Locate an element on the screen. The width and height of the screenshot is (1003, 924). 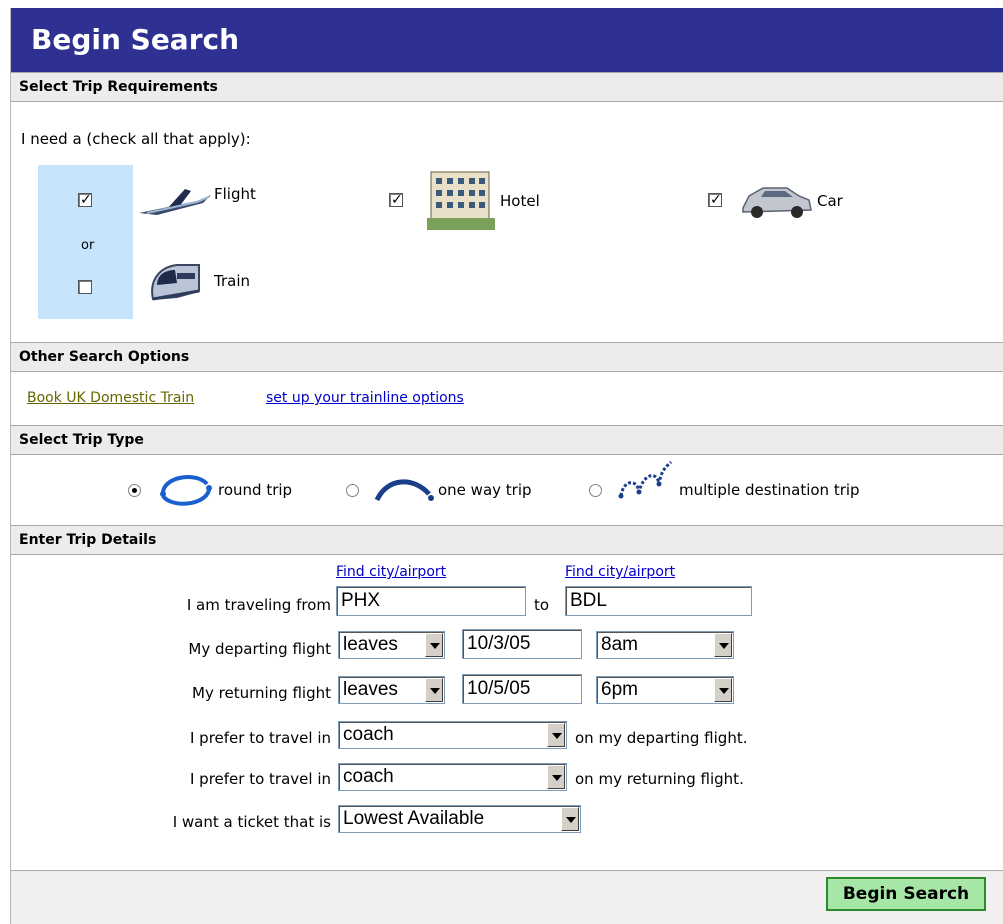
begin-search-button: Begin Search is located at coordinates (906, 894).